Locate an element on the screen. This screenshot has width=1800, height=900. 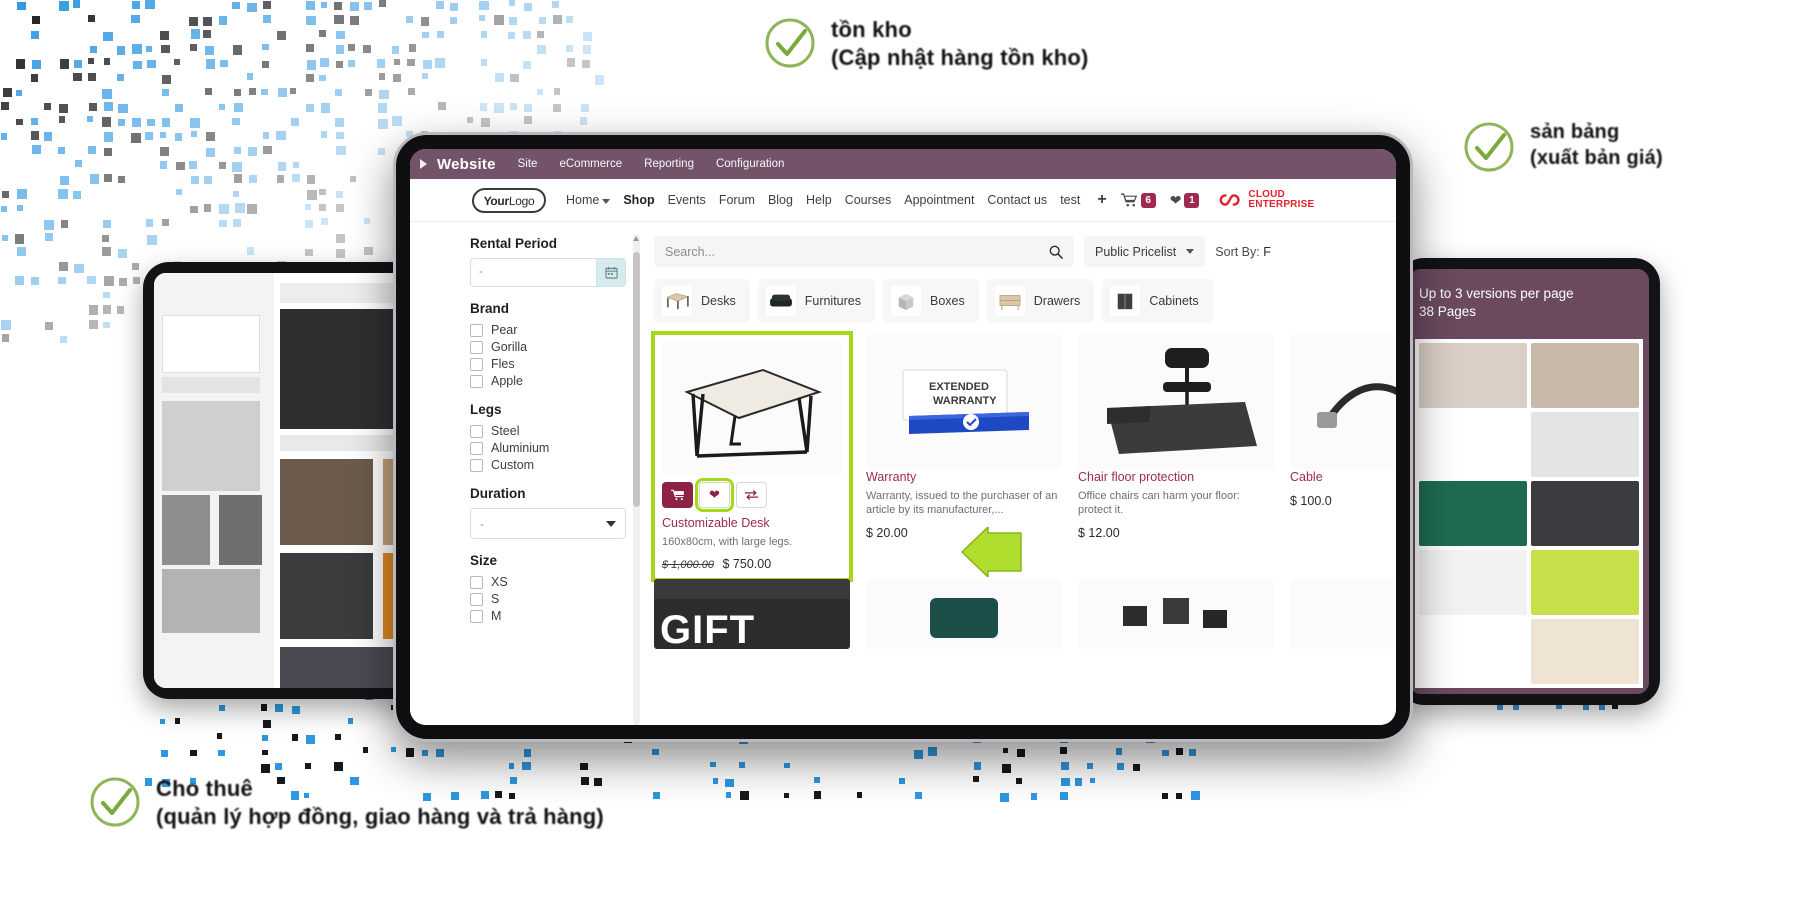
category-chip-desks: Desks is located at coordinates (702, 301).